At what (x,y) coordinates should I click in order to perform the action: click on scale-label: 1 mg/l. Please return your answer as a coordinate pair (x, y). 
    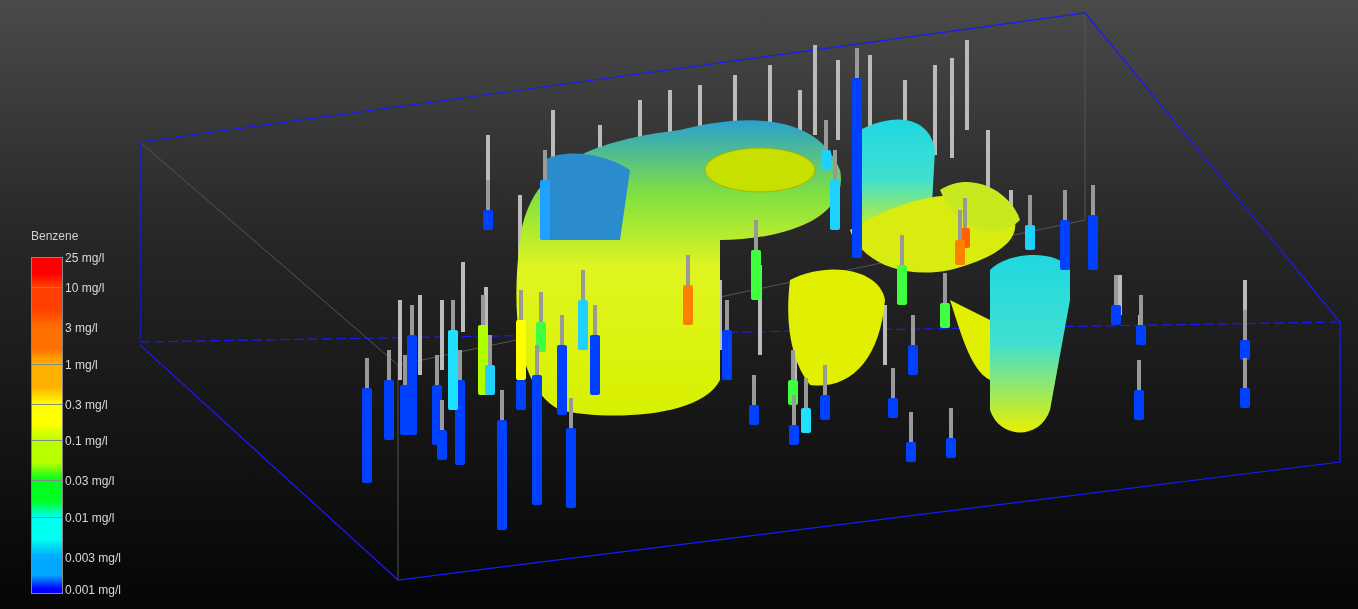
    Looking at the image, I should click on (81, 365).